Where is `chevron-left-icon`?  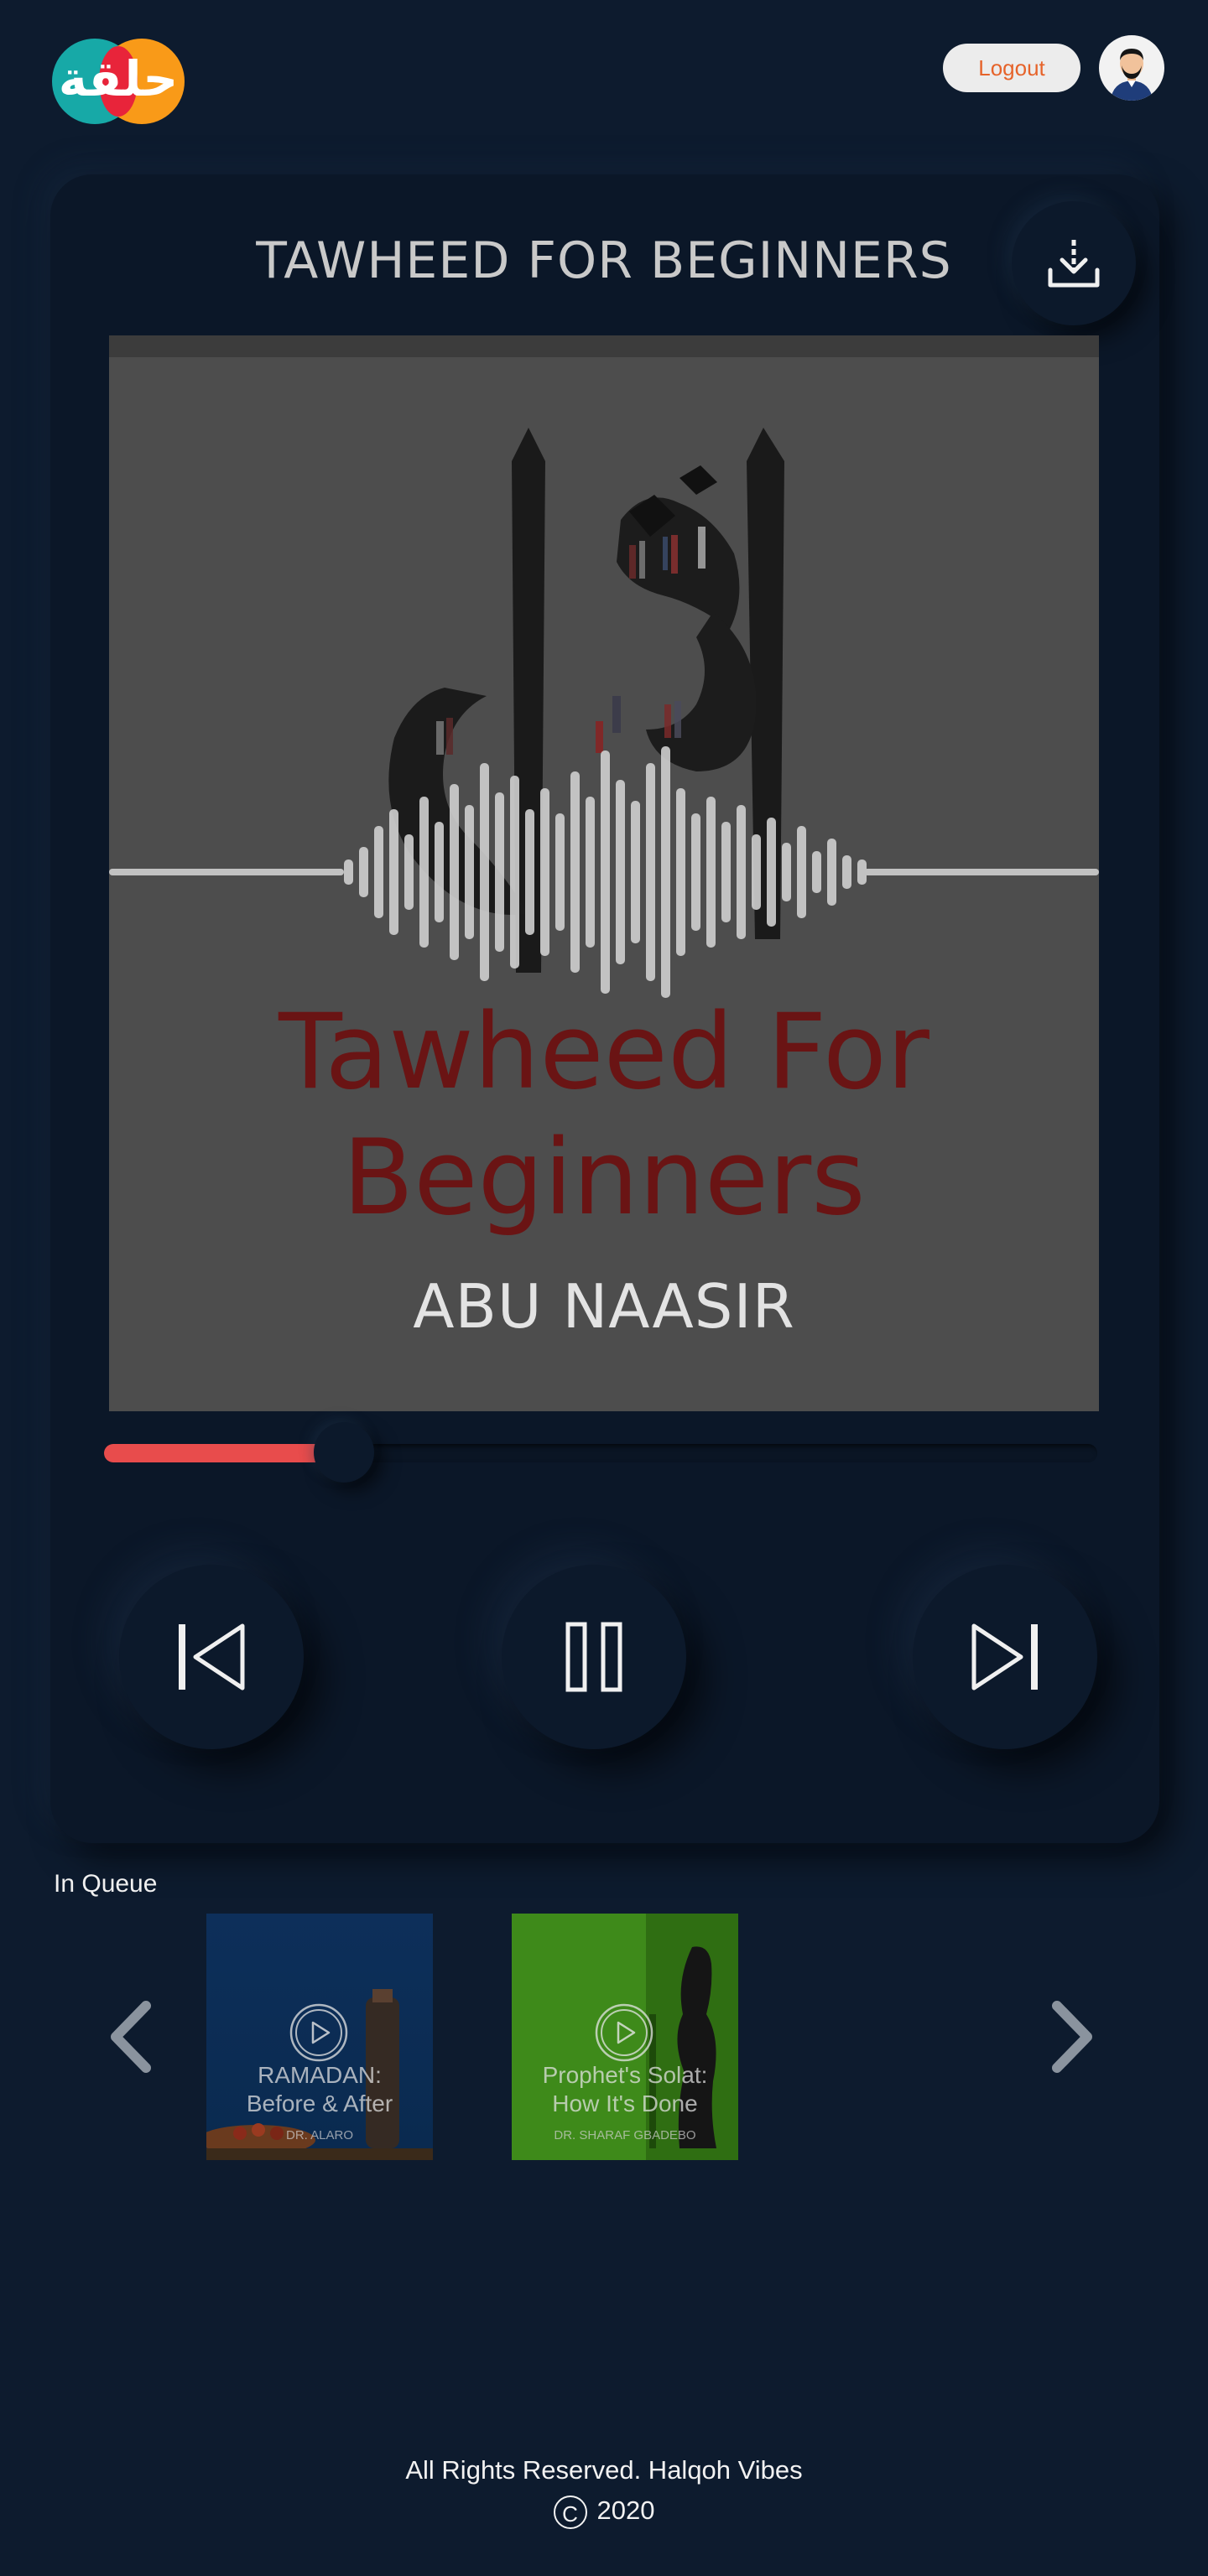 chevron-left-icon is located at coordinates (131, 2037).